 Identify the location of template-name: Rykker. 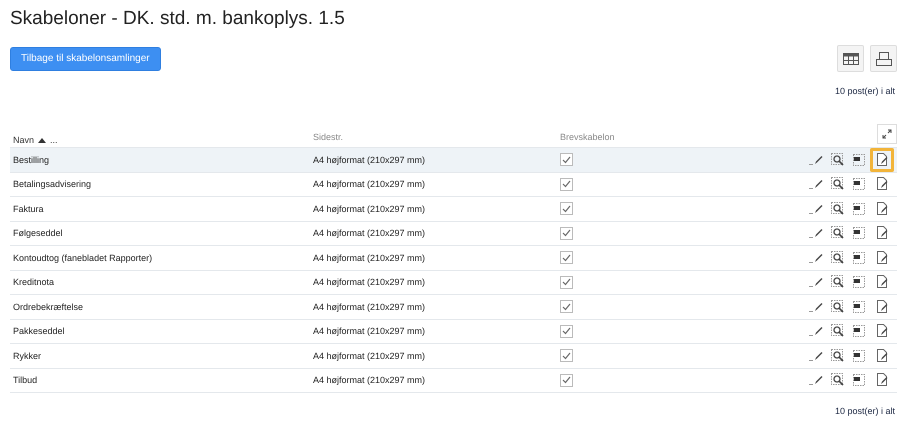
(27, 355).